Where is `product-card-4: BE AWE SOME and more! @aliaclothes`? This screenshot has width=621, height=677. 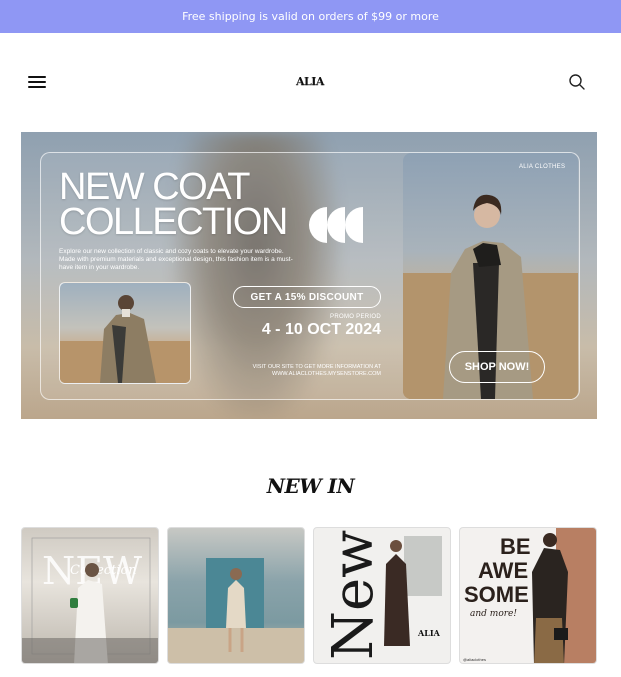 product-card-4: BE AWE SOME and more! @aliaclothes is located at coordinates (528, 595).